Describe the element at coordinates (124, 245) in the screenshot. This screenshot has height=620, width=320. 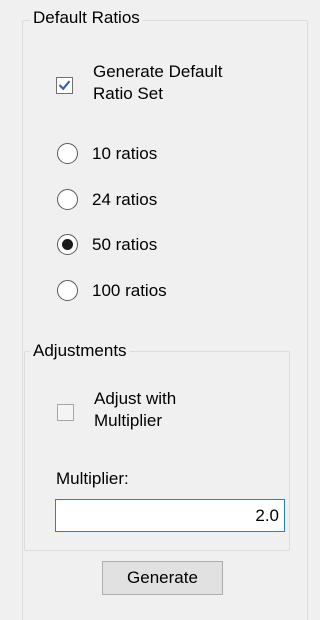
I see `radio-50-ratios-label: 50 ratios` at that location.